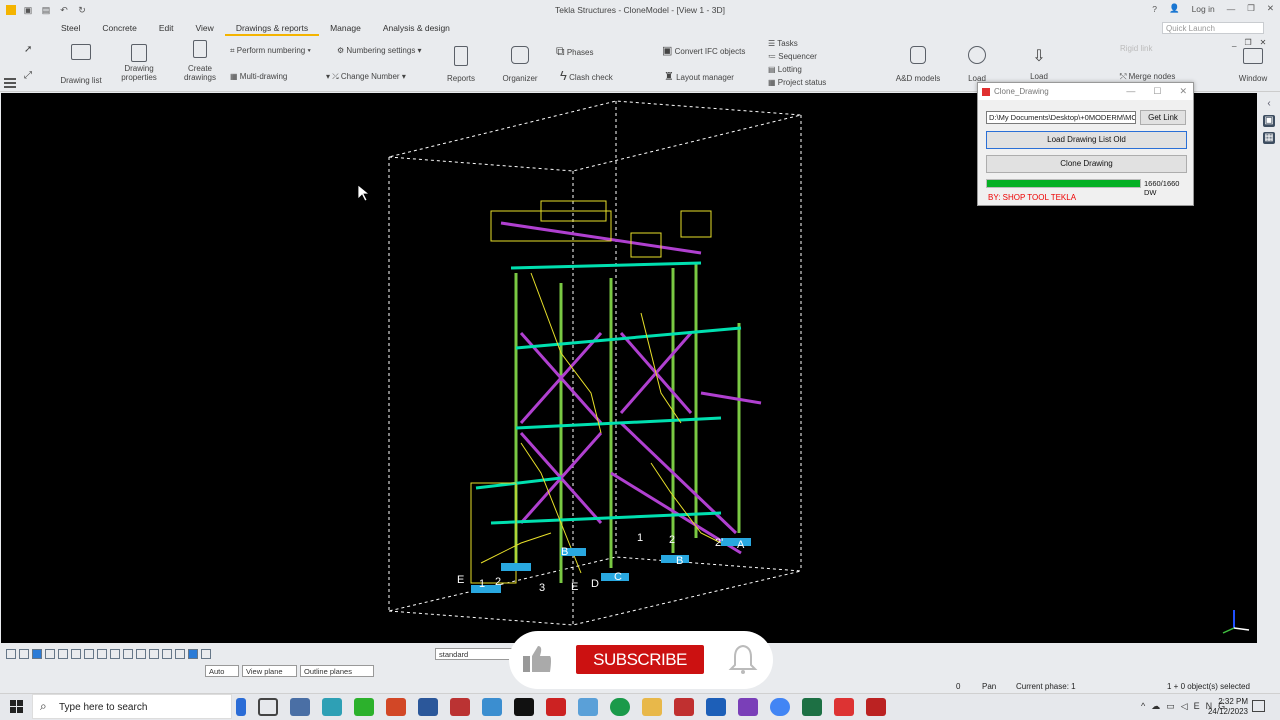  What do you see at coordinates (167, 654) in the screenshot?
I see `snap-end-icon` at bounding box center [167, 654].